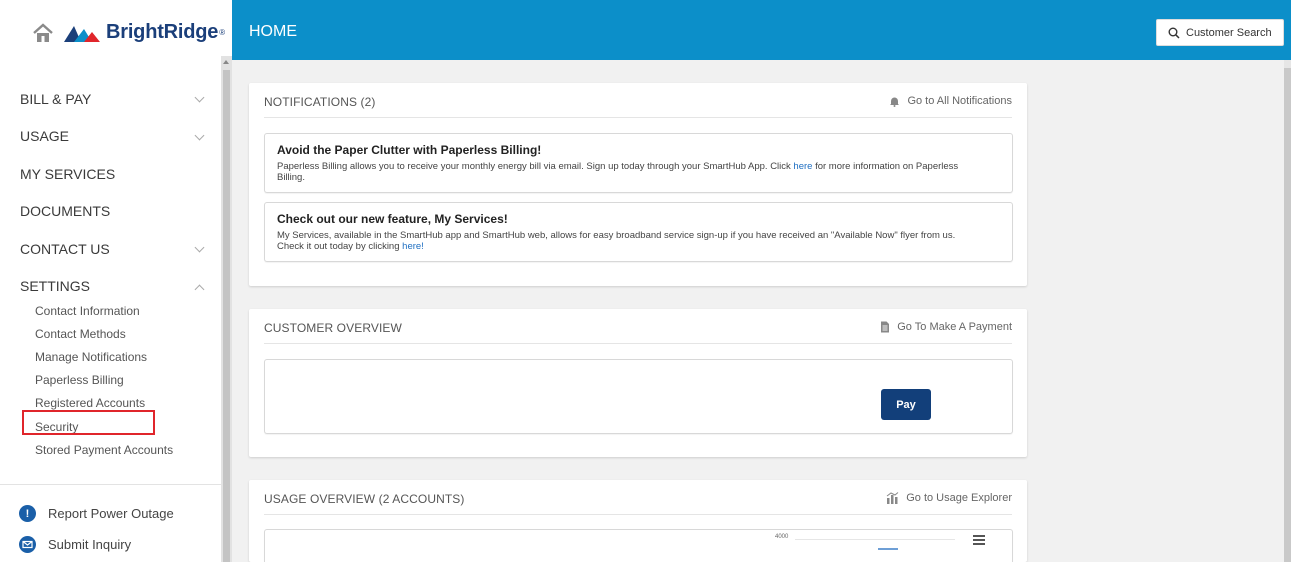  Describe the element at coordinates (88, 422) in the screenshot. I see `security-highlight-box` at that location.